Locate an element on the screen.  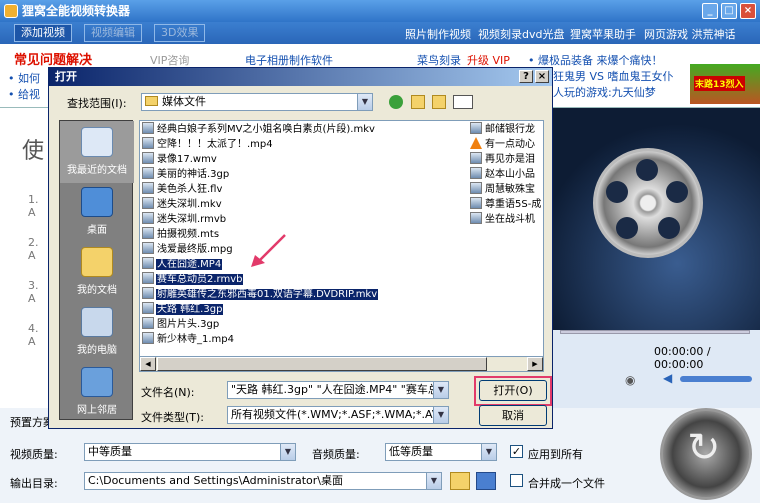
place-desktop: 桌面 is located at coordinates (97, 212).